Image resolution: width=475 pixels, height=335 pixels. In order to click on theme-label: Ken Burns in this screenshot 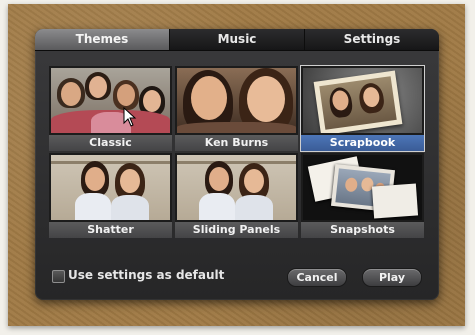, I will do `click(236, 143)`.